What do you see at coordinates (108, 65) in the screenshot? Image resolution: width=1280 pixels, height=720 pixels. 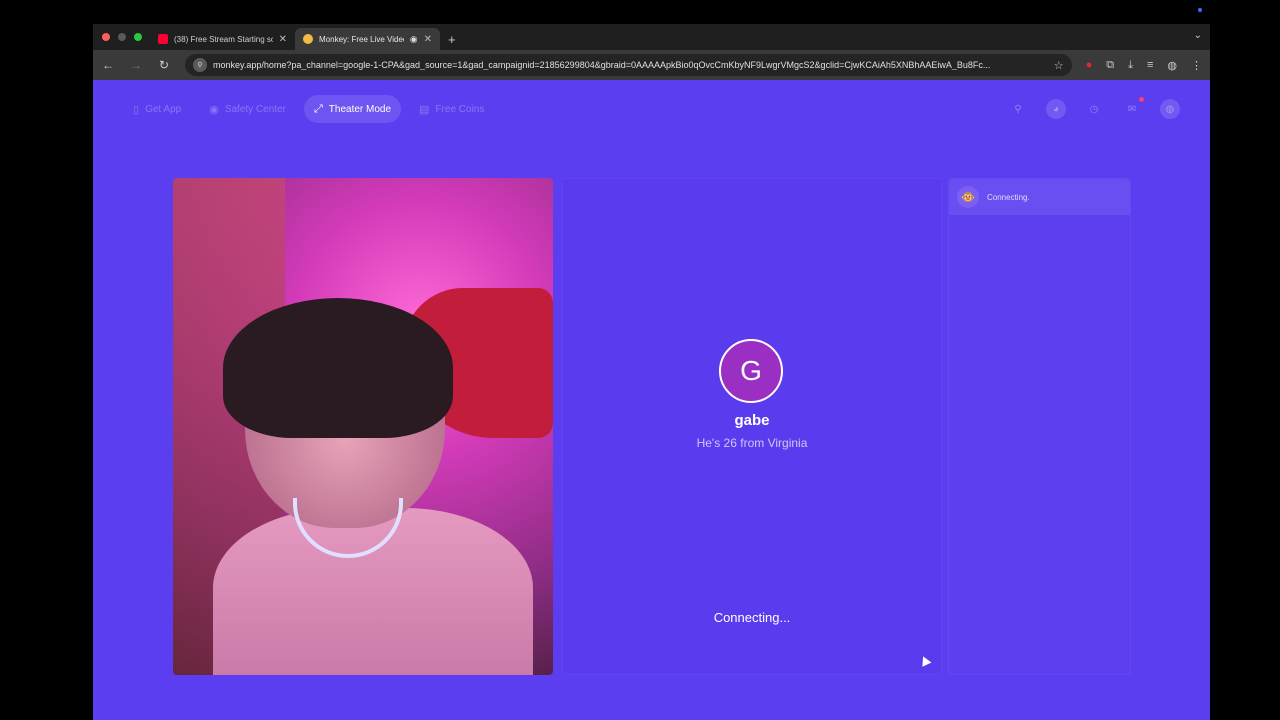 I see `back-button: ←` at bounding box center [108, 65].